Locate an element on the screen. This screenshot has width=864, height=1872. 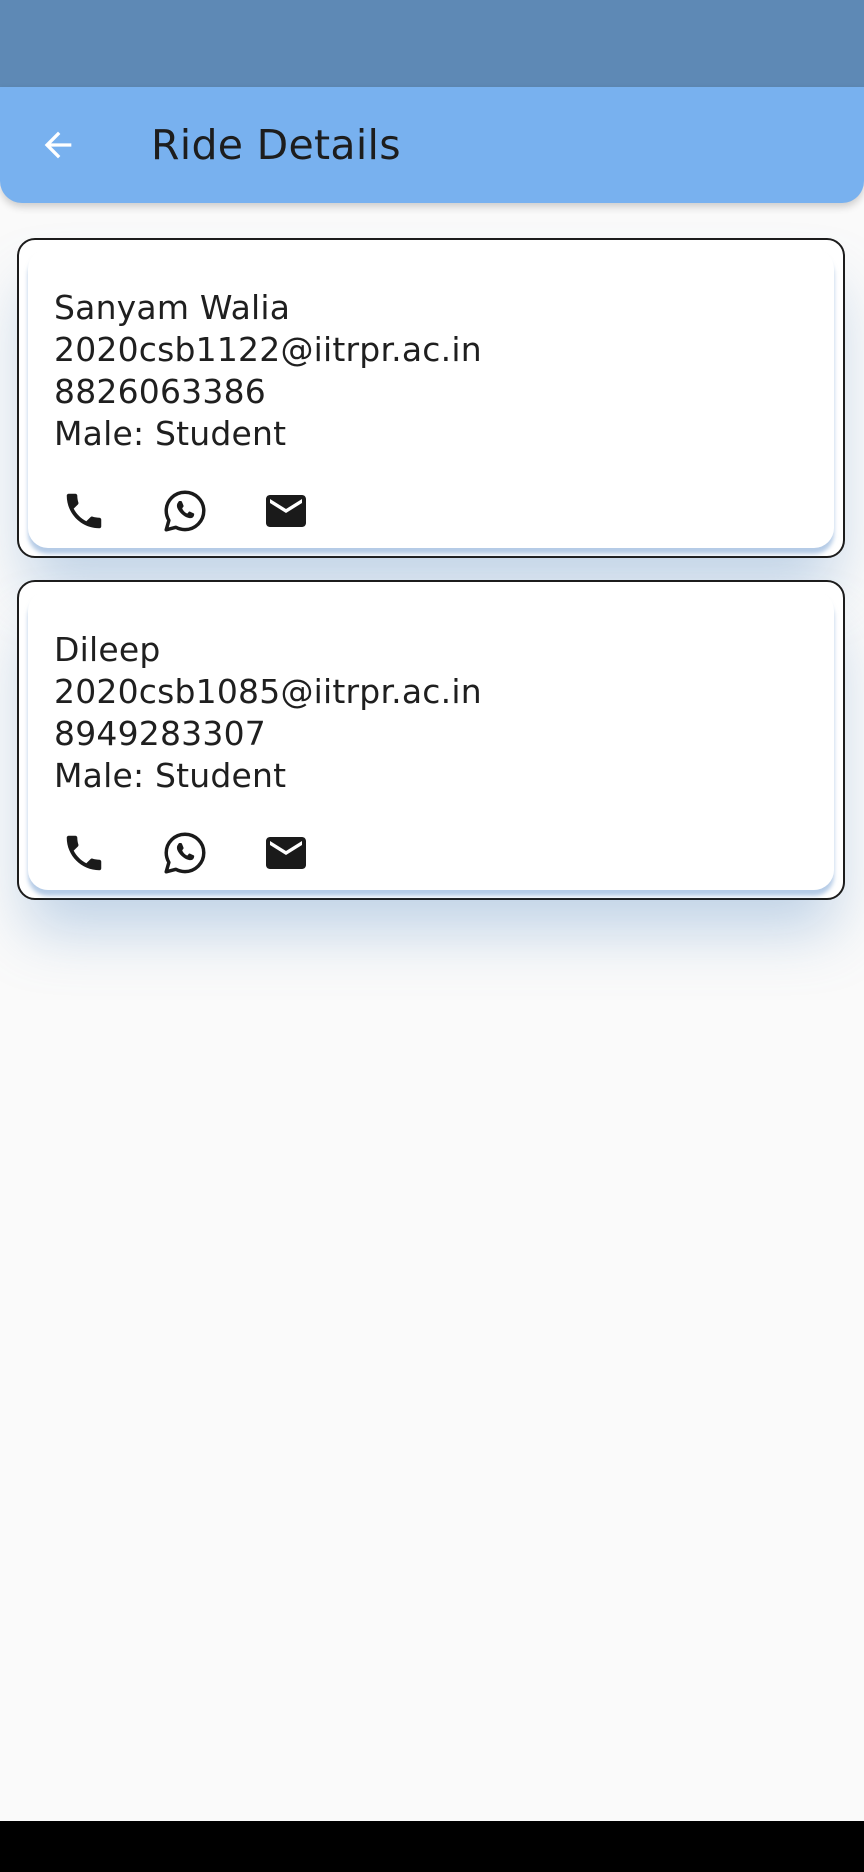
rider-phone: 8826063386 is located at coordinates (160, 391).